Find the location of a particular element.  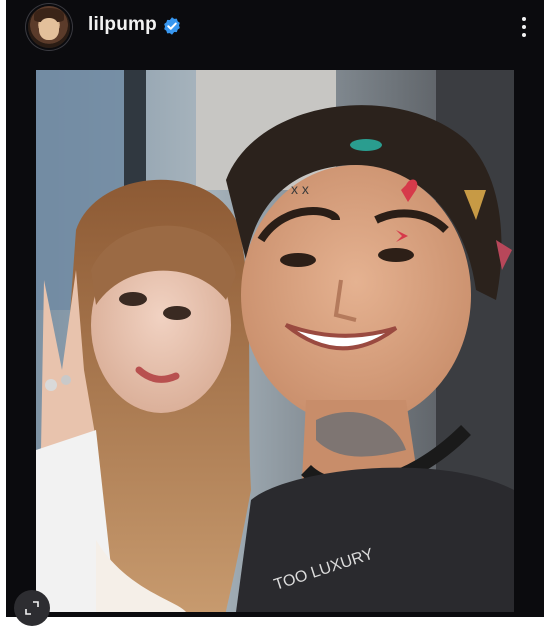

profile-avatar is located at coordinates (49, 27).